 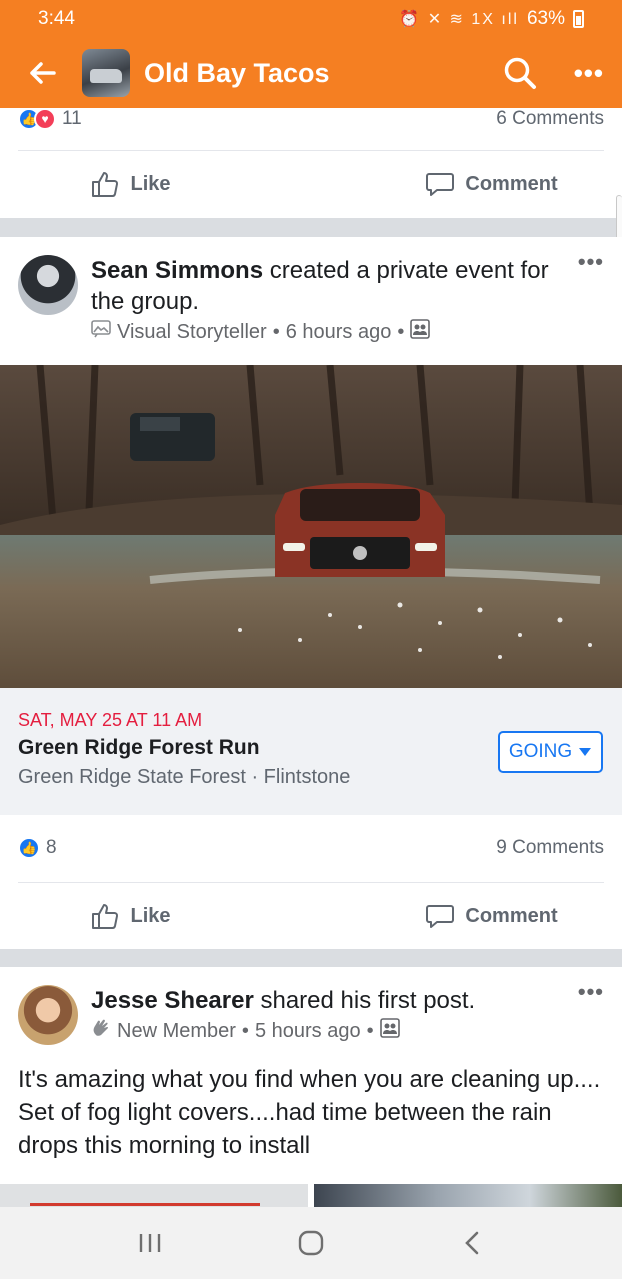 I want to click on post-meta: New Member • 5 hours ago •, so click(x=334, y=1031).